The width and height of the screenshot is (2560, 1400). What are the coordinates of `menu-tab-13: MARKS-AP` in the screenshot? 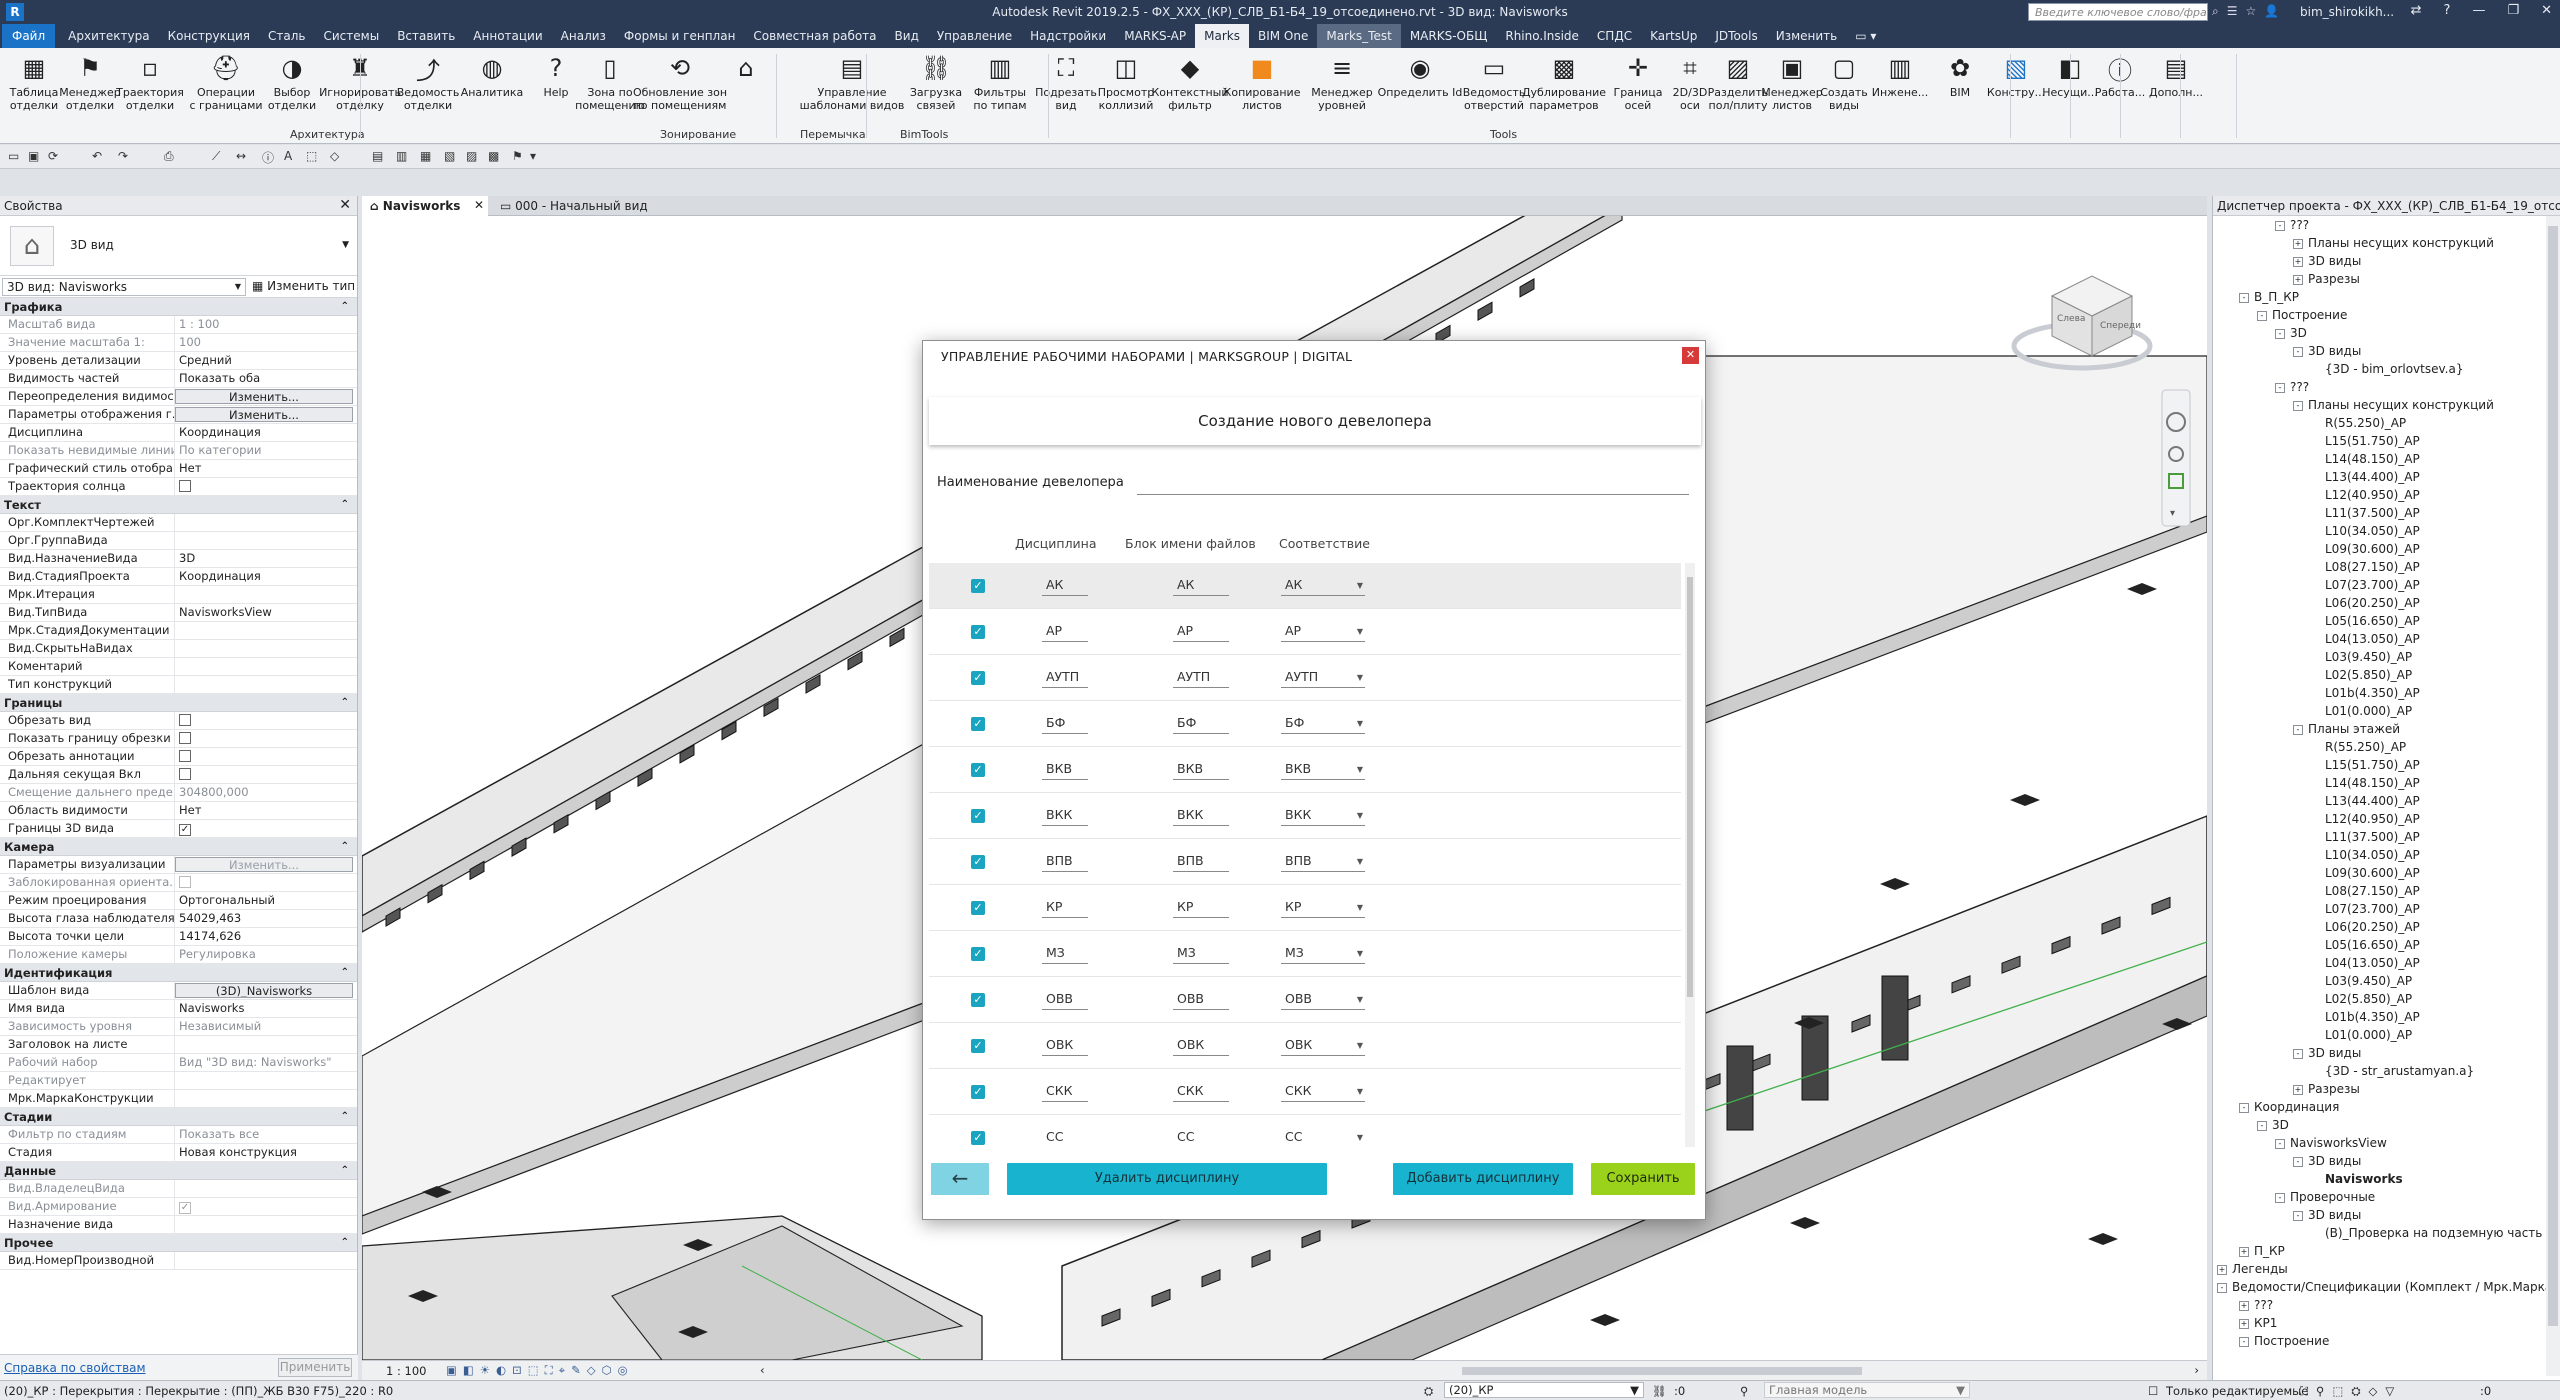 It's located at (1155, 36).